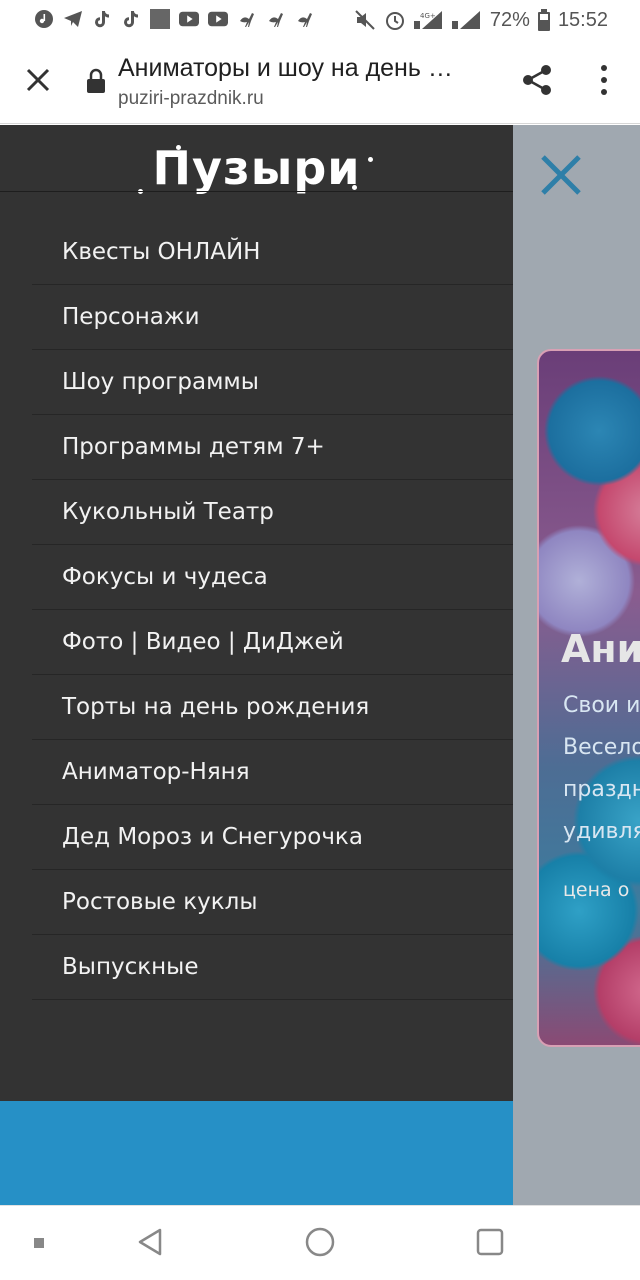 Image resolution: width=640 pixels, height=1280 pixels. Describe the element at coordinates (272, 772) in the screenshot. I see `menu-item-animator-nanny: Аниматор-Няня` at that location.